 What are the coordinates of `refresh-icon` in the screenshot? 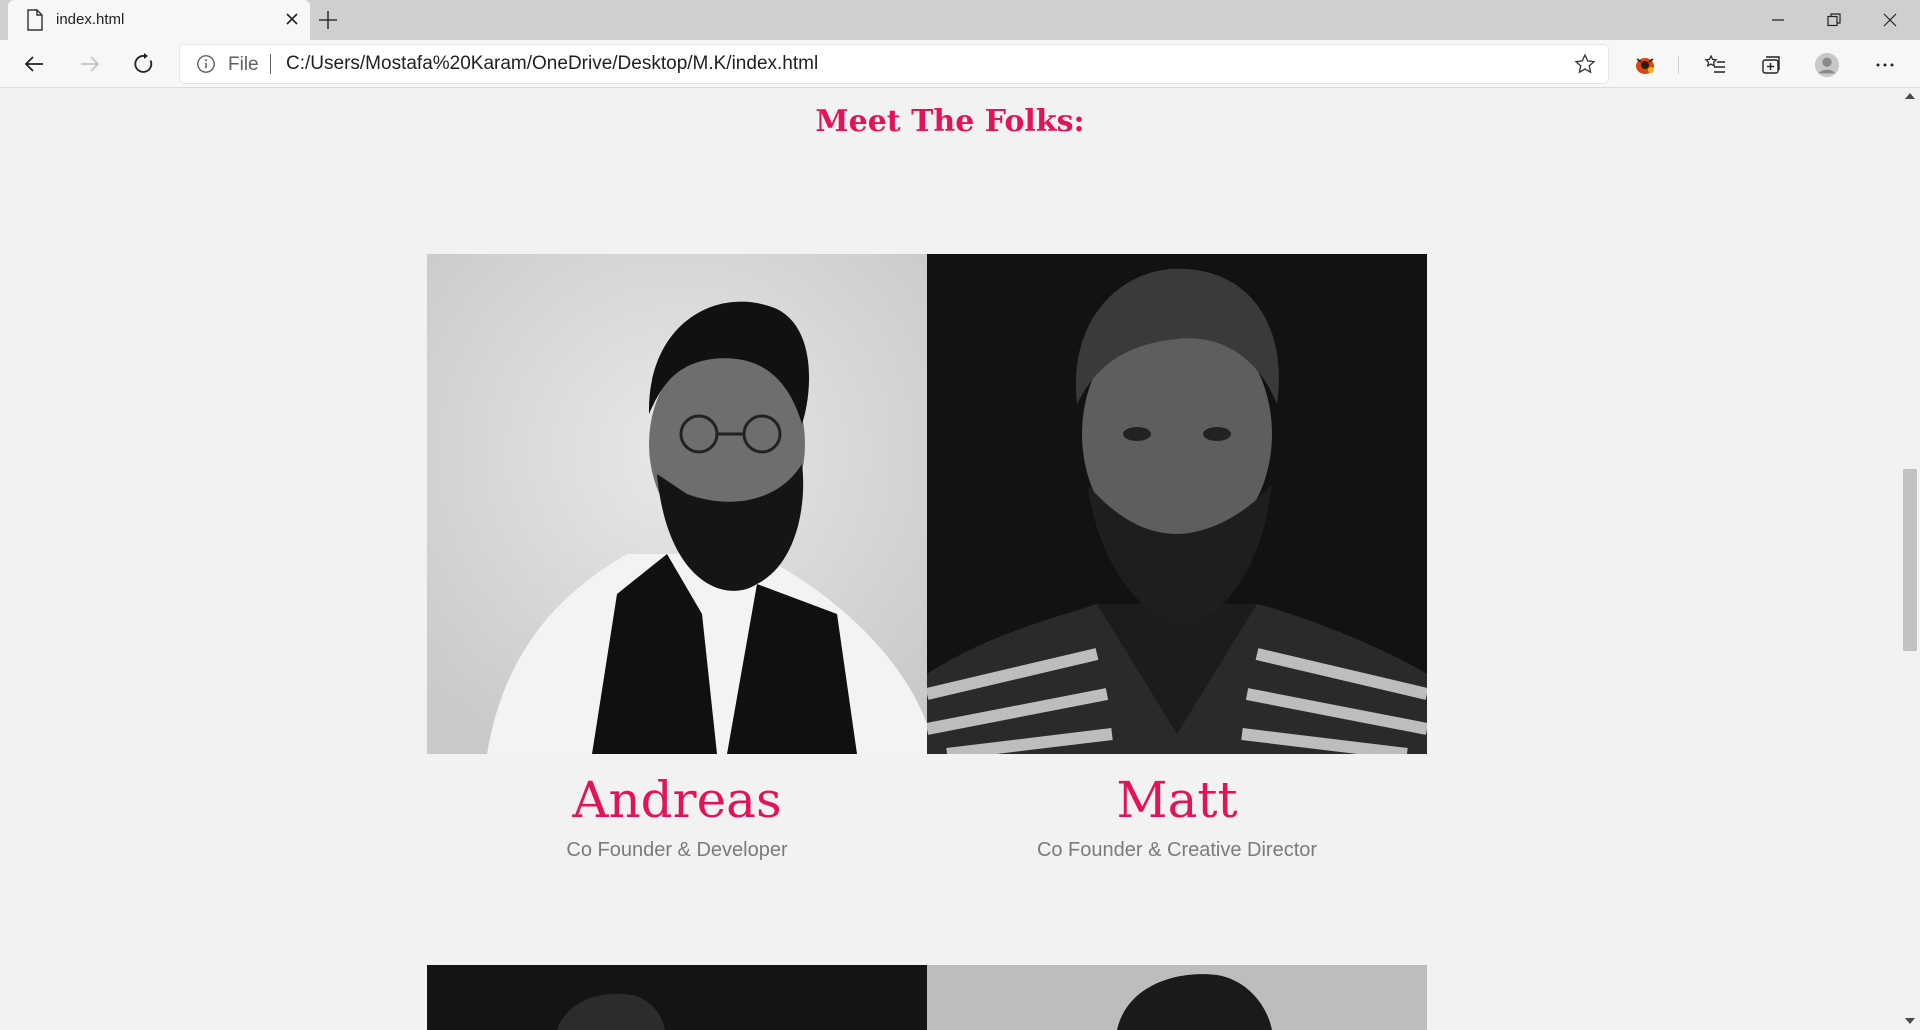 It's located at (143, 63).